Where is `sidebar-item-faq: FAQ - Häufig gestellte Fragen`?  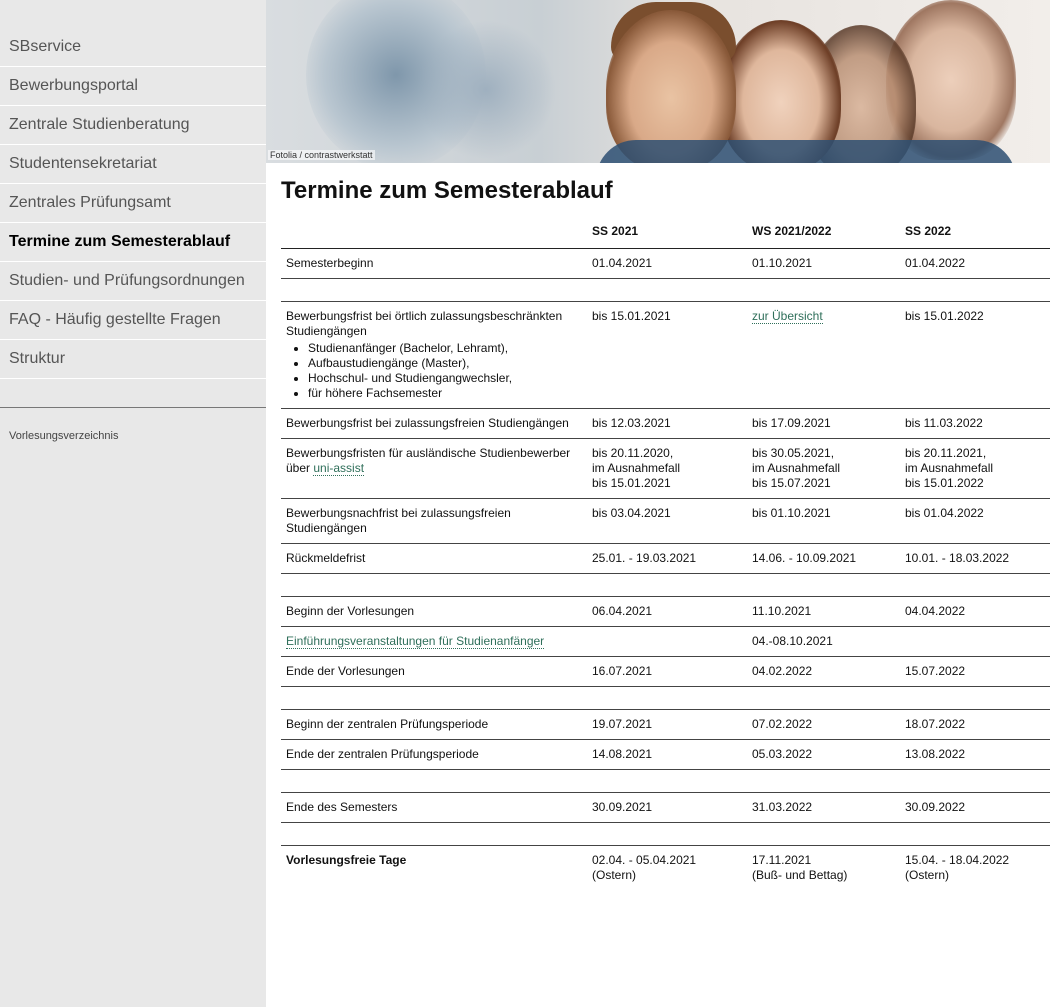 sidebar-item-faq: FAQ - Häufig gestellte Fragen is located at coordinates (133, 320).